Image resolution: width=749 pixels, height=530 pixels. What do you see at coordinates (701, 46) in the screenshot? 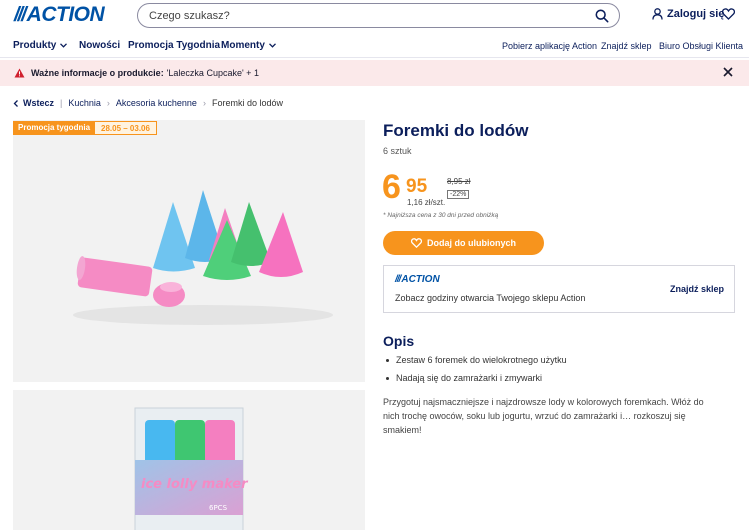
I see `nav-customer-service: Biuro Obsługi Klienta` at bounding box center [701, 46].